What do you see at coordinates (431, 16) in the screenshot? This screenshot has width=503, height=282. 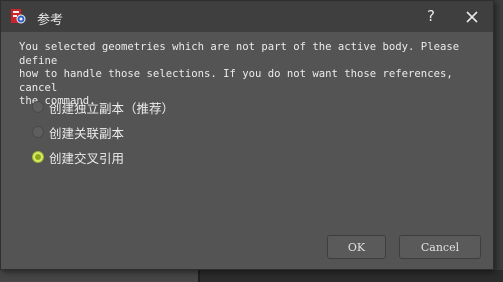 I see `help-button: ?` at bounding box center [431, 16].